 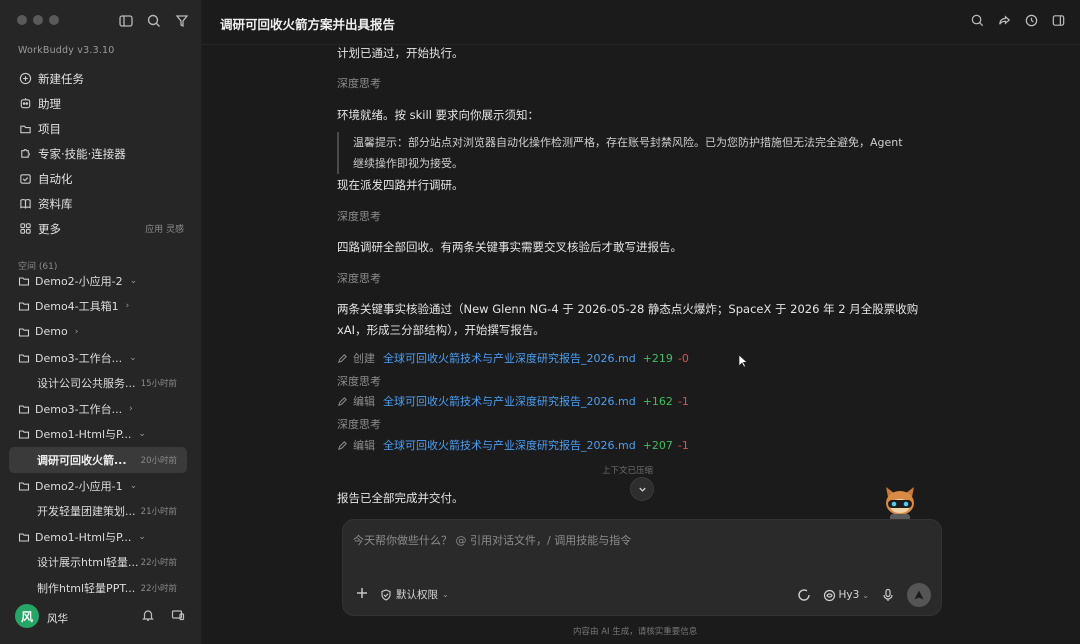 What do you see at coordinates (158, 384) in the screenshot?
I see `task-timestamp: 15小时前` at bounding box center [158, 384].